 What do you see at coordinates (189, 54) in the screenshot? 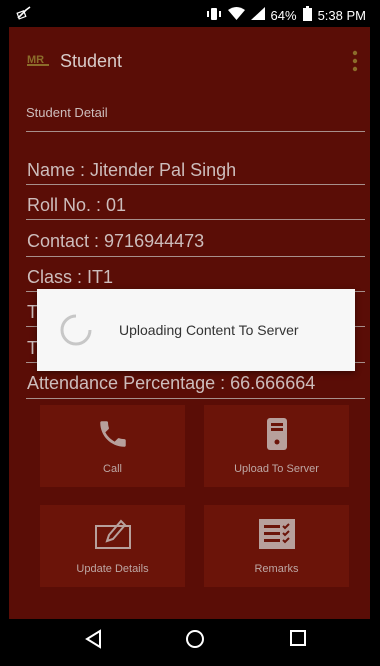
I see `app-bar: MR Student` at bounding box center [189, 54].